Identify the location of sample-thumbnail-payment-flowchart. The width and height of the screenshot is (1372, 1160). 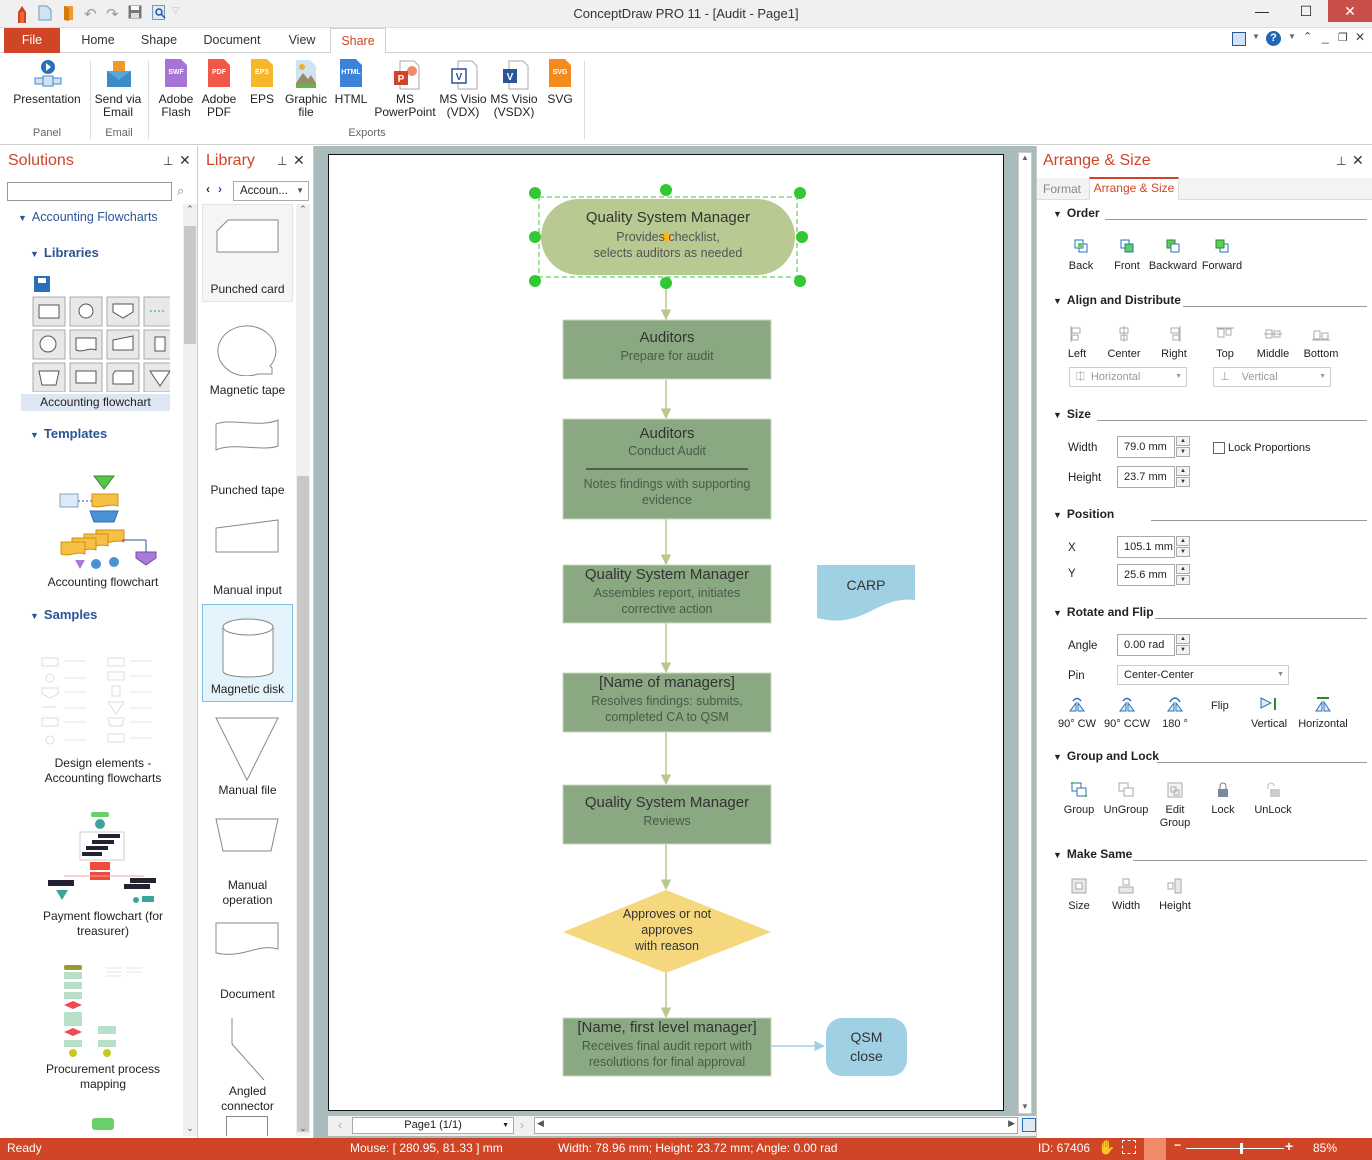
(102, 857).